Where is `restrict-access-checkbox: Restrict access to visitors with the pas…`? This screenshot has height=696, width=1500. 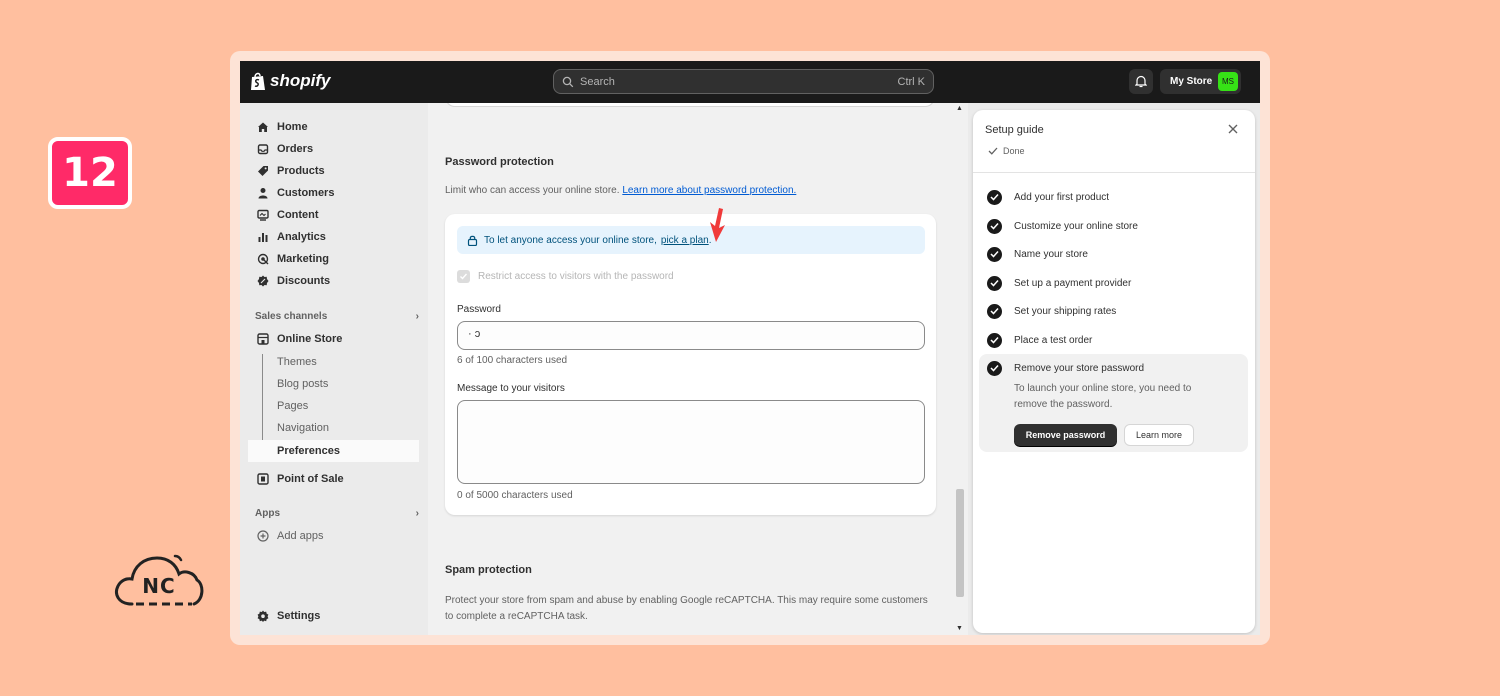
restrict-access-checkbox: Restrict access to visitors with the pas… is located at coordinates (565, 276).